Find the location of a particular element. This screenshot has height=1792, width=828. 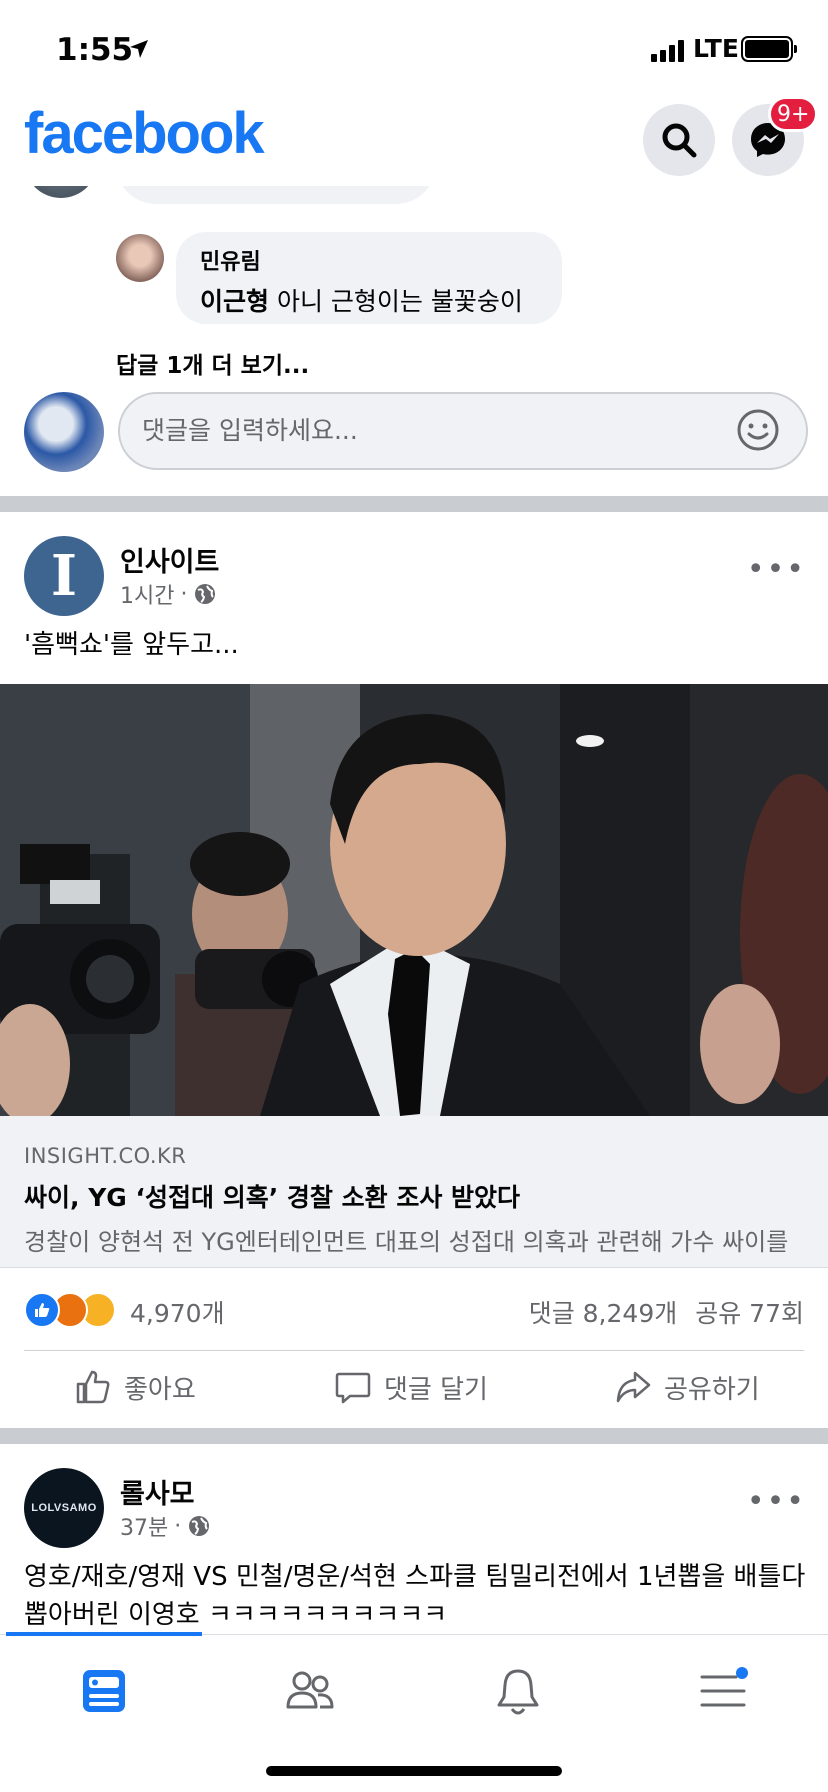

comment-label: 댓글 달기 is located at coordinates (436, 1389).